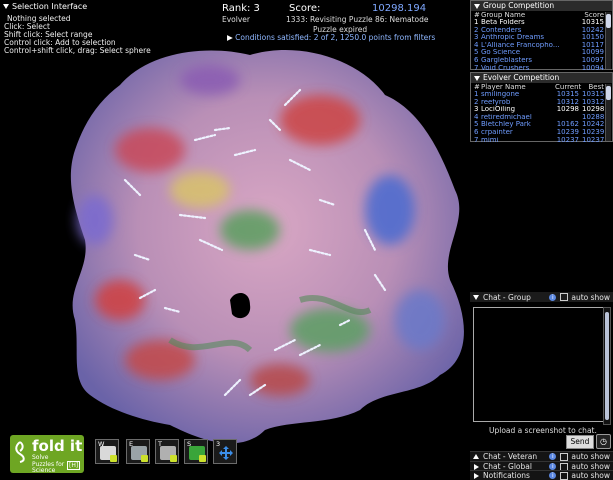 Image resolution: width=613 pixels, height=480 pixels. What do you see at coordinates (305, 8) in the screenshot?
I see `score-label: Score:` at bounding box center [305, 8].